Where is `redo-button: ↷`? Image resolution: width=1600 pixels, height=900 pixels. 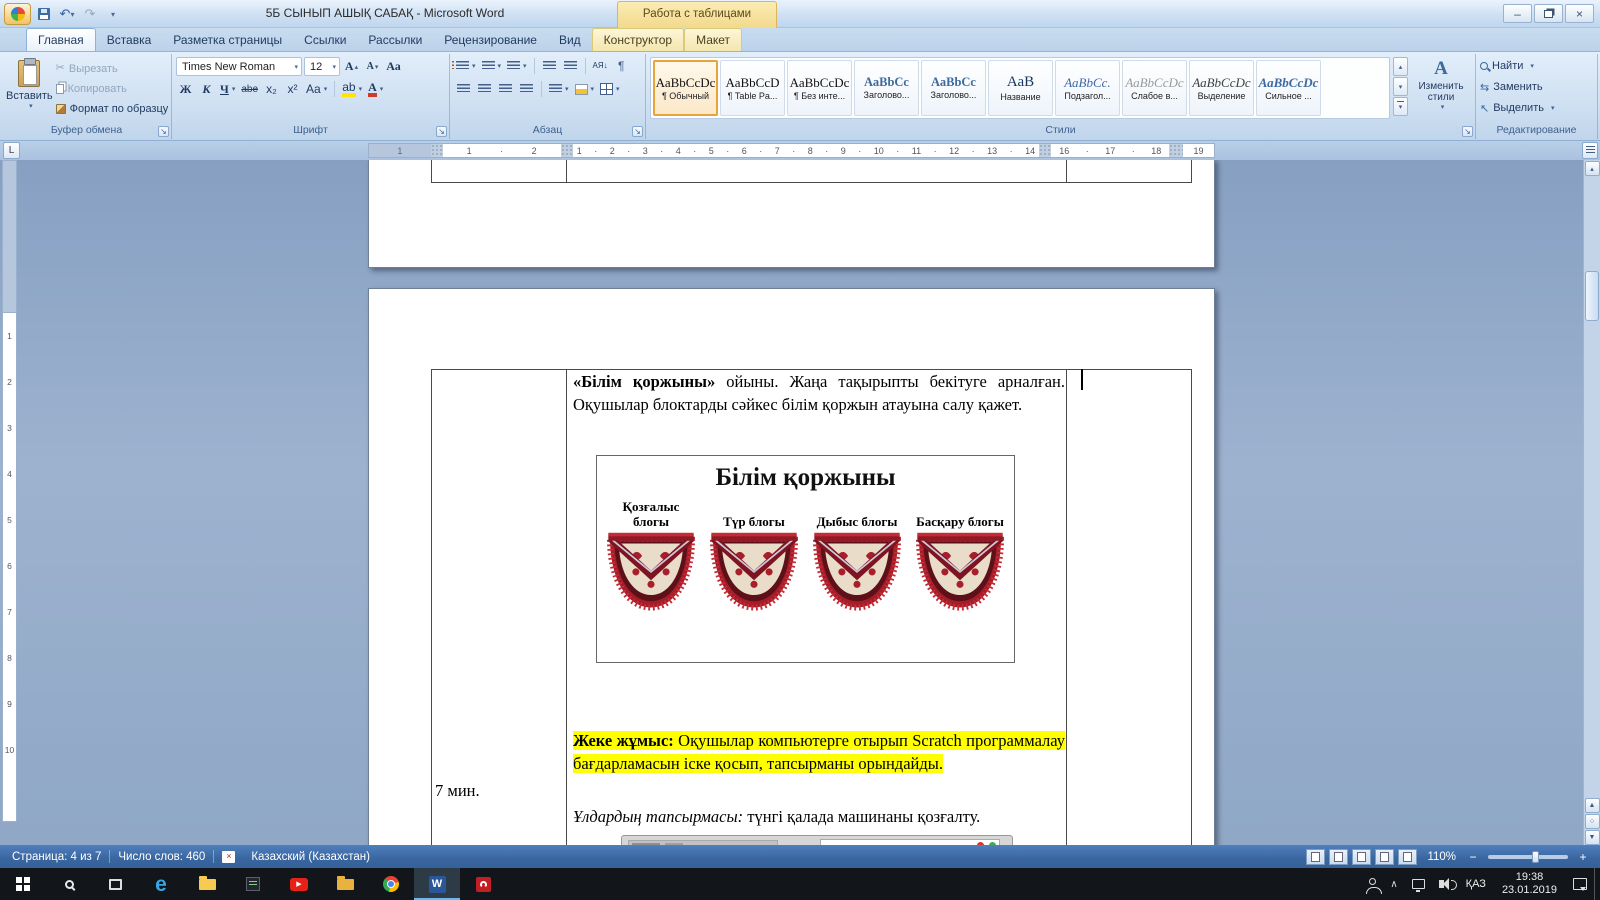
redo-button: ↷ is located at coordinates (90, 14).